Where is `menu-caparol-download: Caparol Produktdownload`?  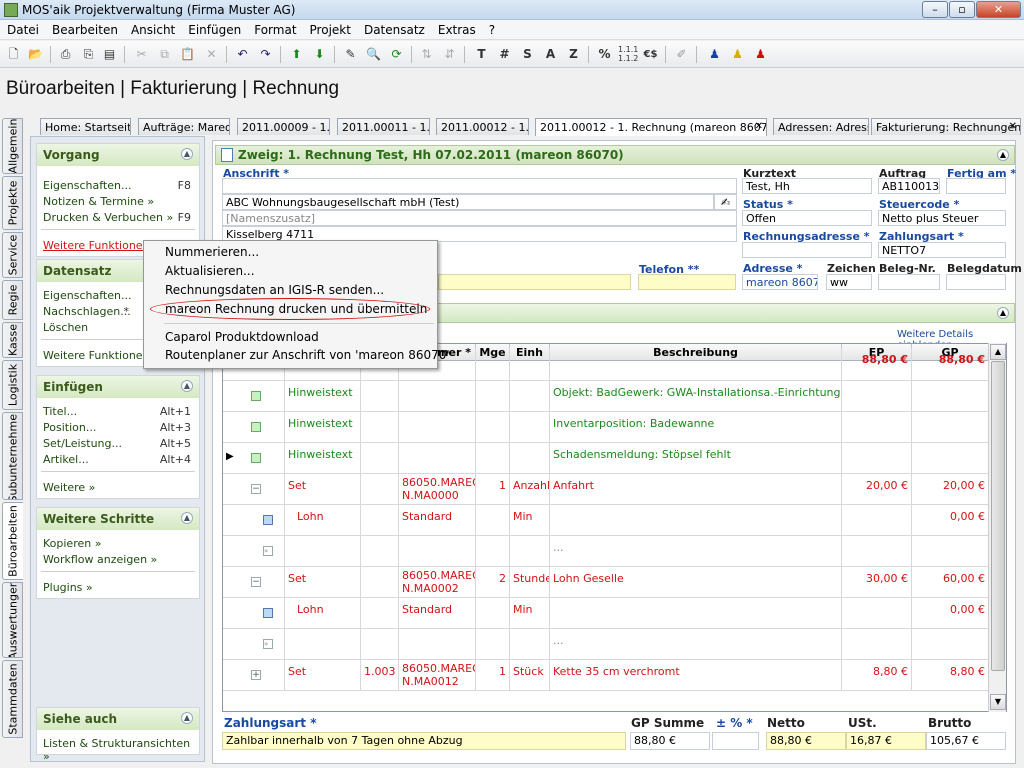
menu-caparol-download: Caparol Produktdownload is located at coordinates (242, 337).